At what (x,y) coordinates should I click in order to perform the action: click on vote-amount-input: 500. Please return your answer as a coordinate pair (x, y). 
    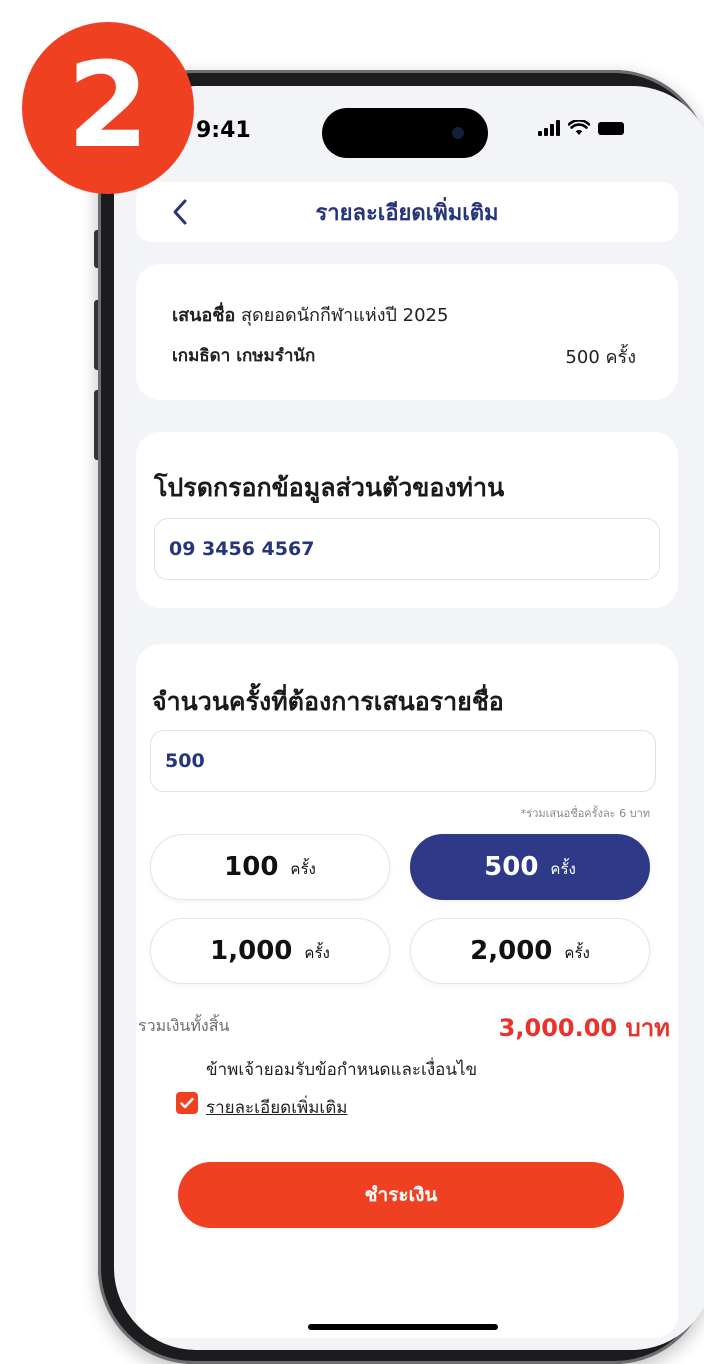
    Looking at the image, I should click on (403, 761).